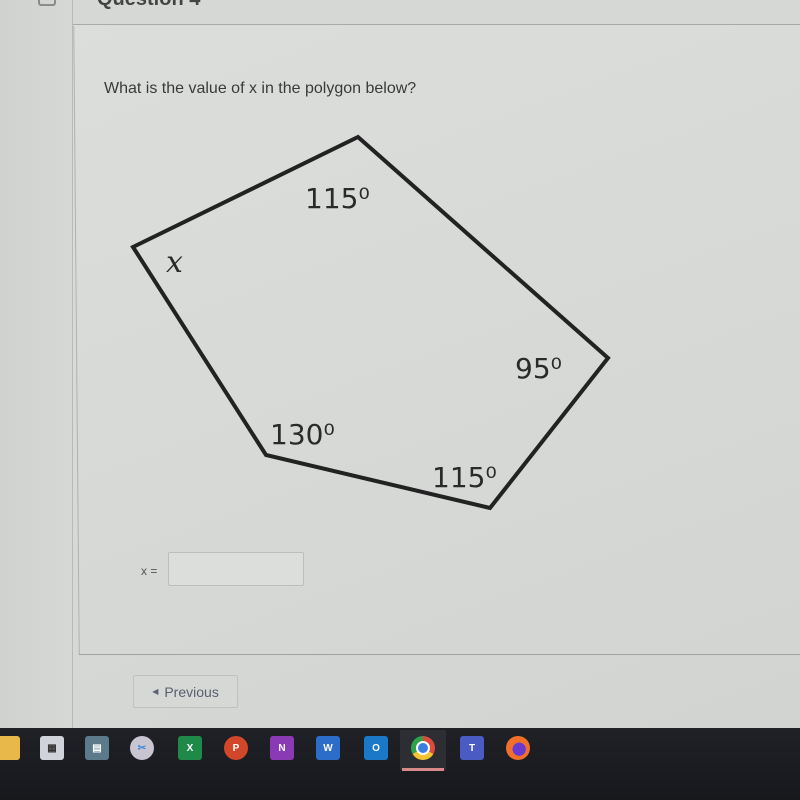 The width and height of the screenshot is (800, 800). Describe the element at coordinates (337, 198) in the screenshot. I see `angle-label-top: 115⁰` at that location.